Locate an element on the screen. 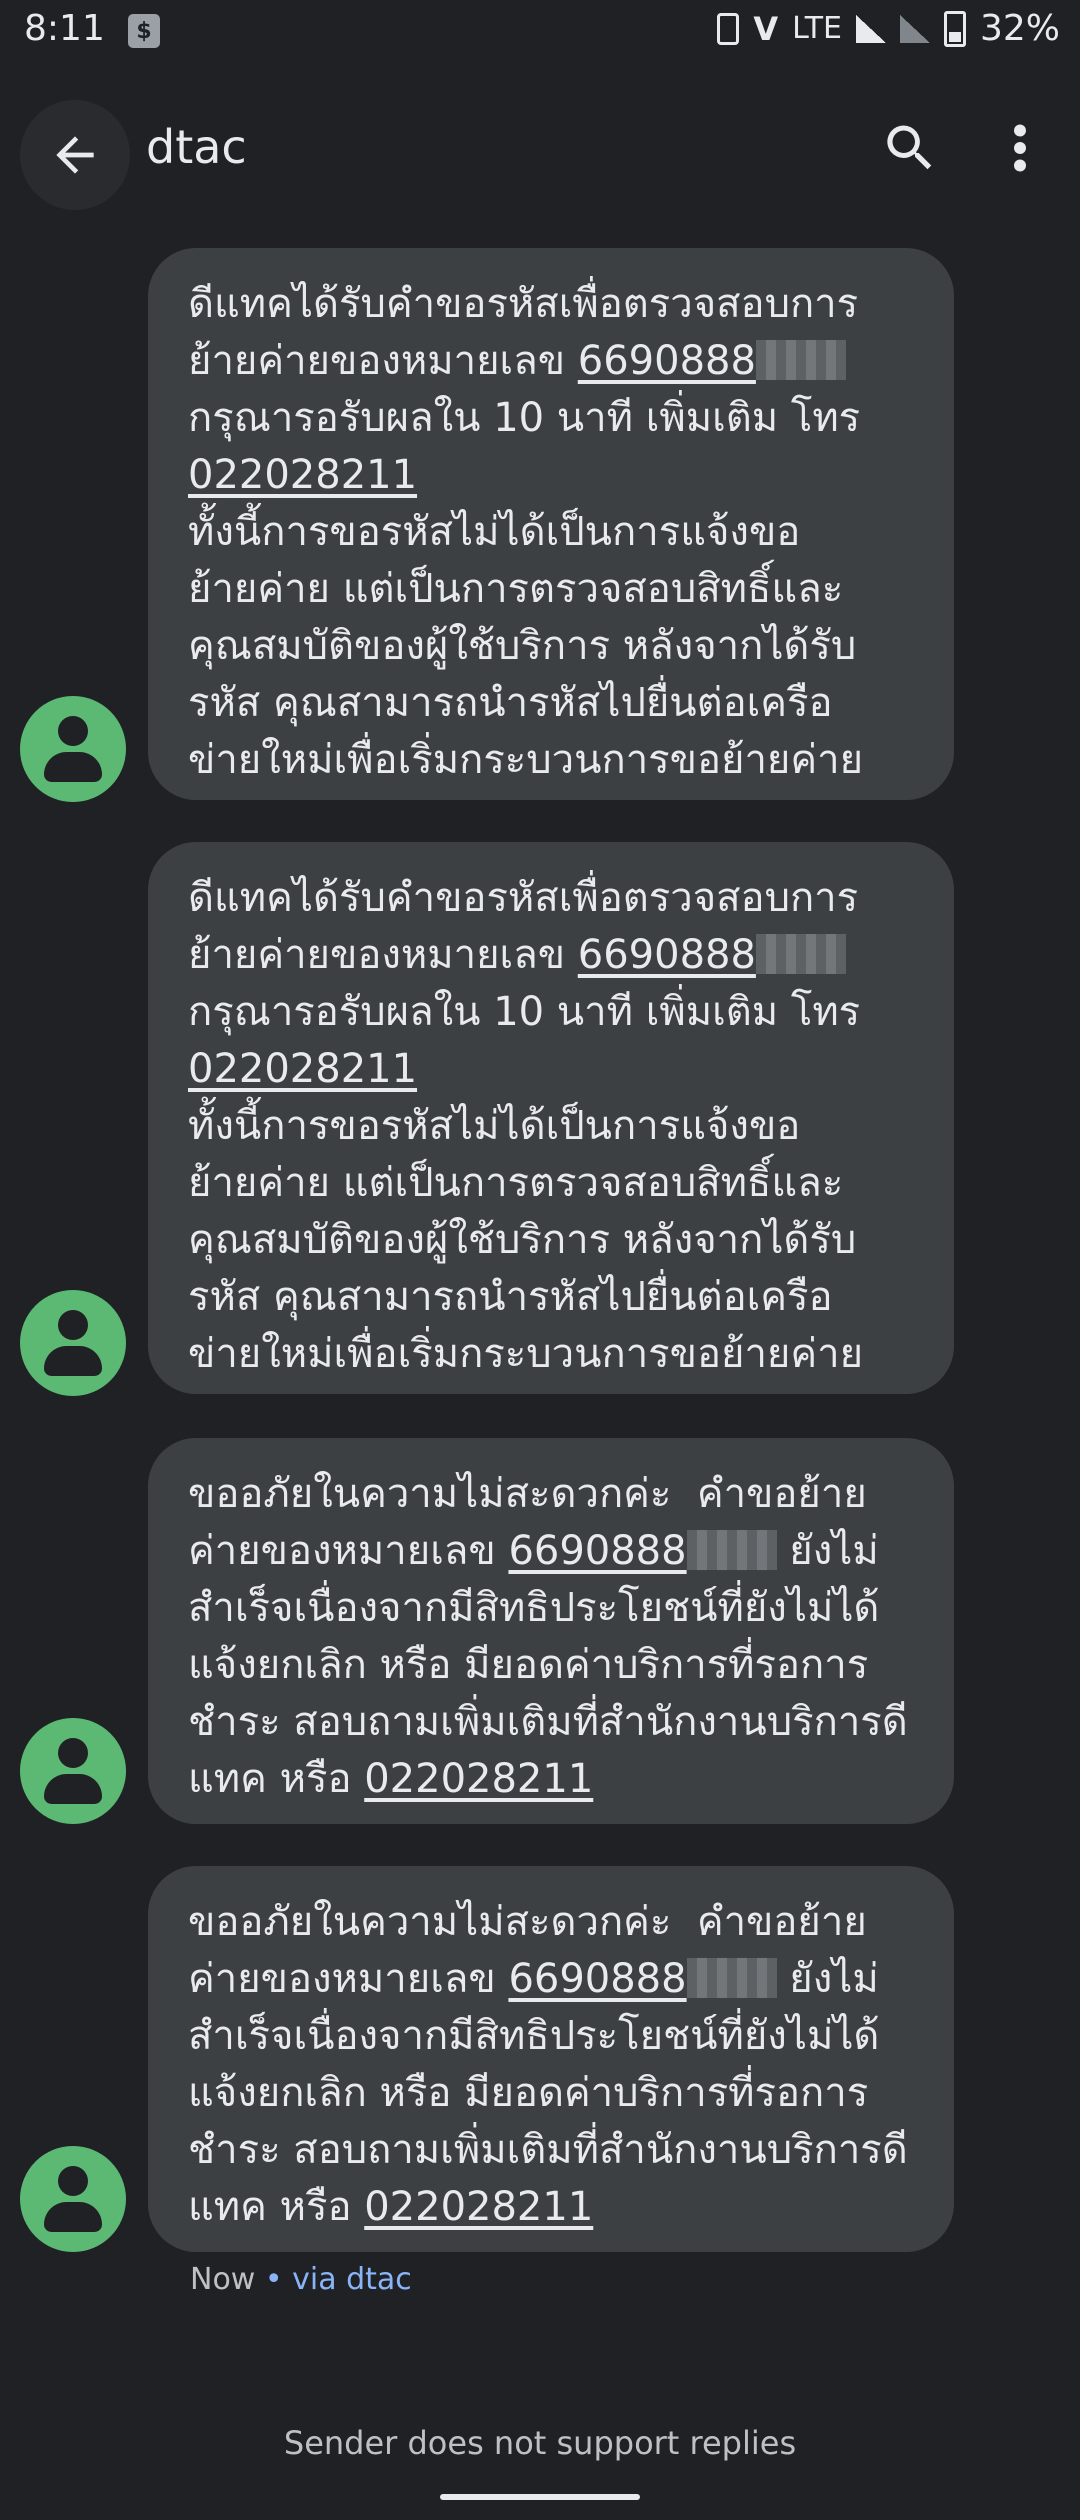 The height and width of the screenshot is (2520, 1080). back-button is located at coordinates (75, 155).